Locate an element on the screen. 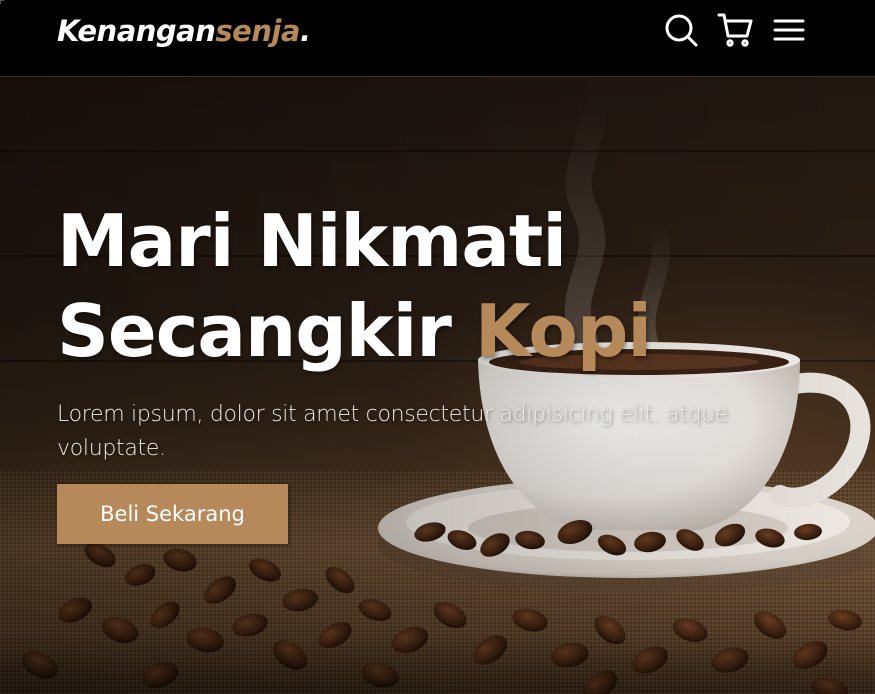 Image resolution: width=875 pixels, height=694 pixels. brand-main-text: Kenangan is located at coordinates (136, 31).